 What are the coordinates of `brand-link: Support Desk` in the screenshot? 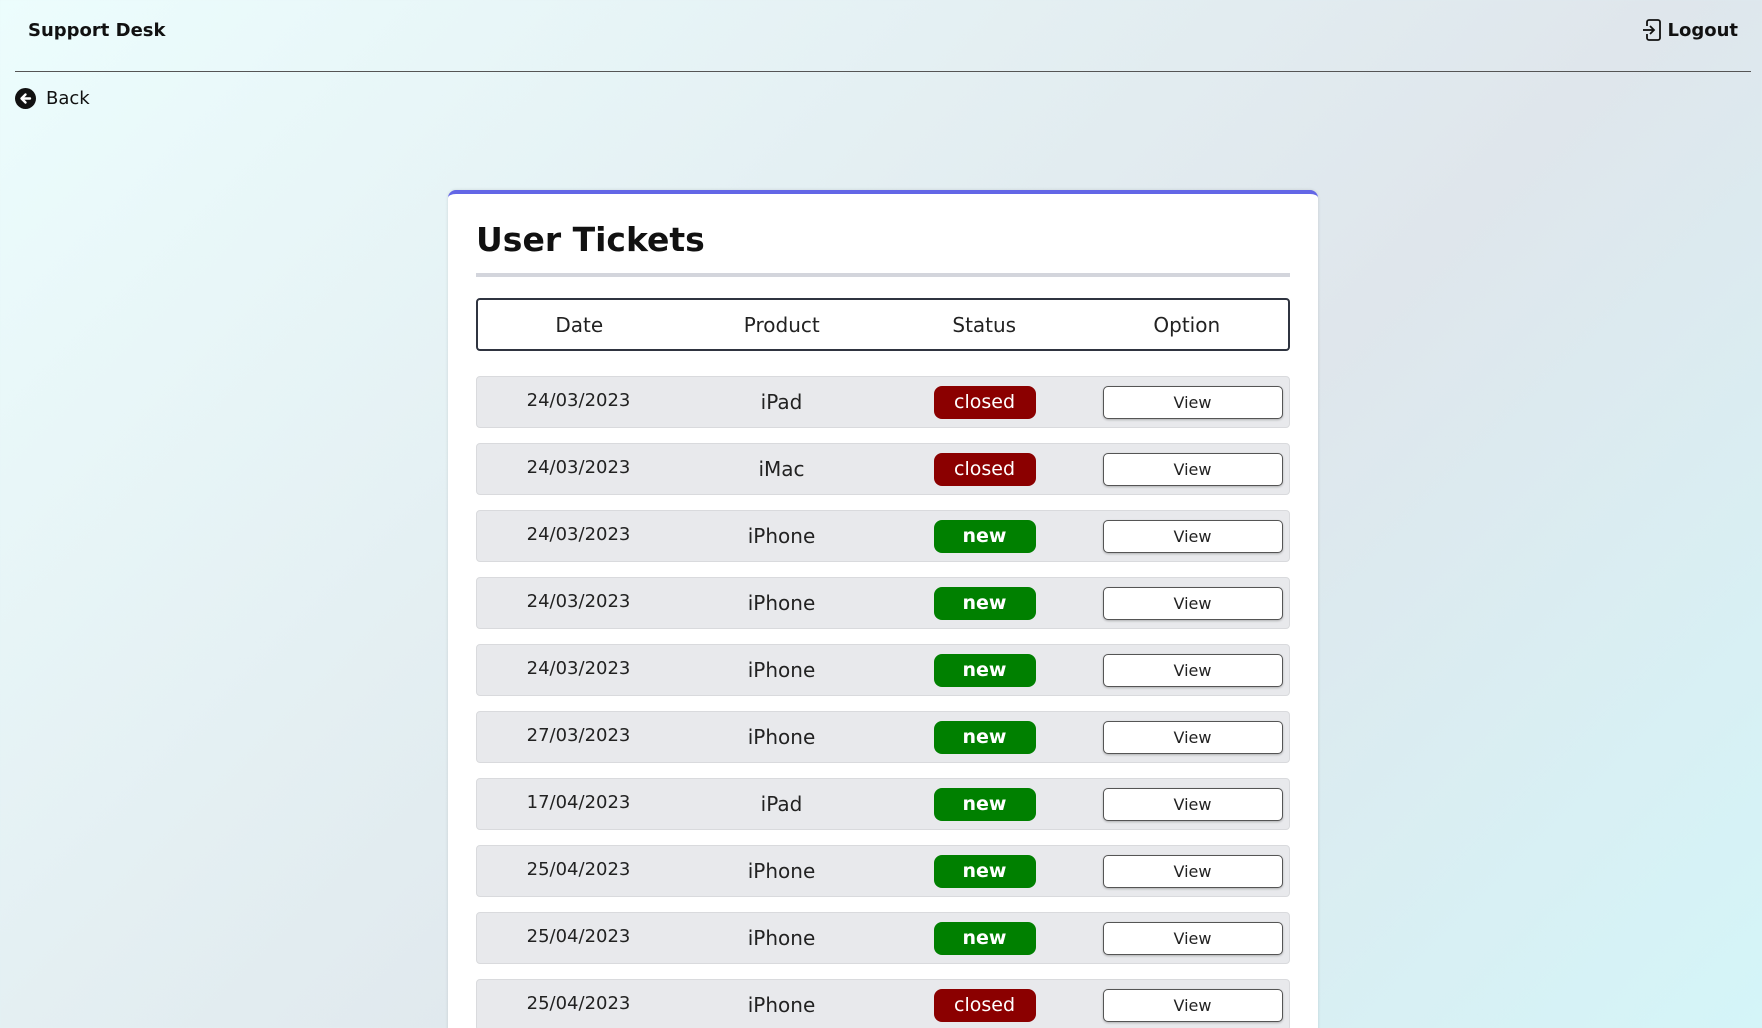 It's located at (97, 30).